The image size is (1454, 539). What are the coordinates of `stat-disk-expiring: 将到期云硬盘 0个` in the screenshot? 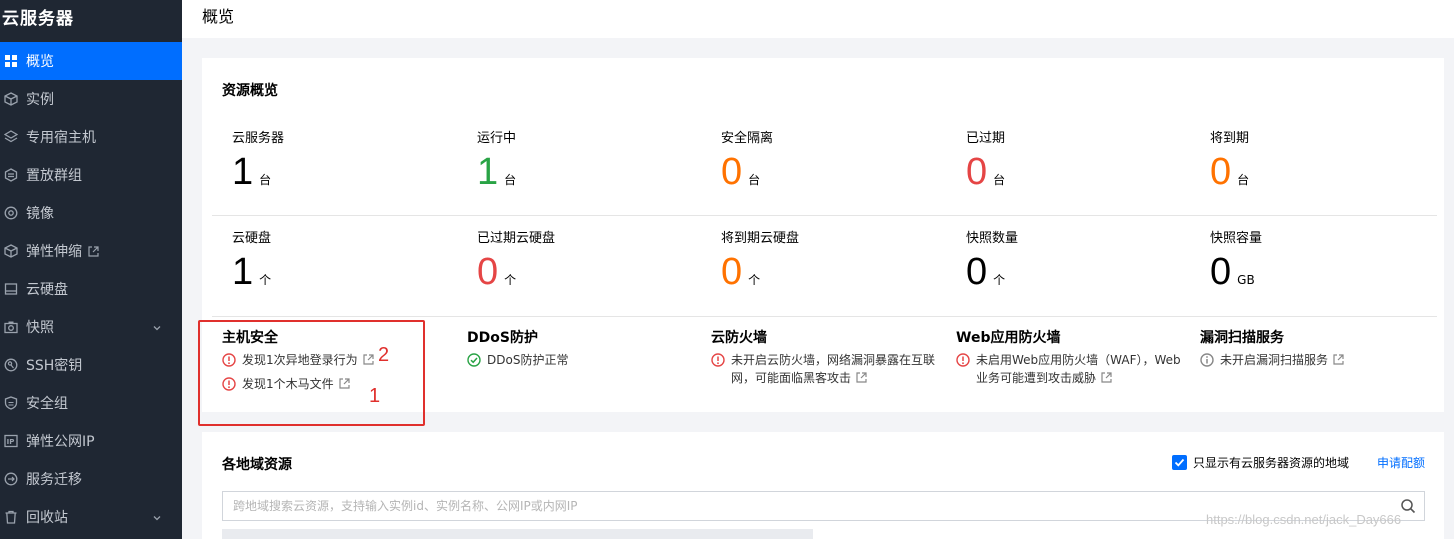 It's located at (841, 260).